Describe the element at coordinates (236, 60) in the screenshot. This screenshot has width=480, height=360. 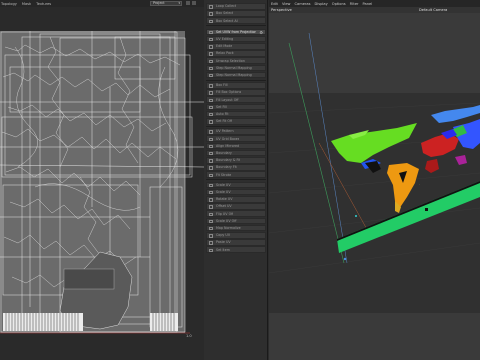
I see `stack-item: Unwrap Selection` at that location.